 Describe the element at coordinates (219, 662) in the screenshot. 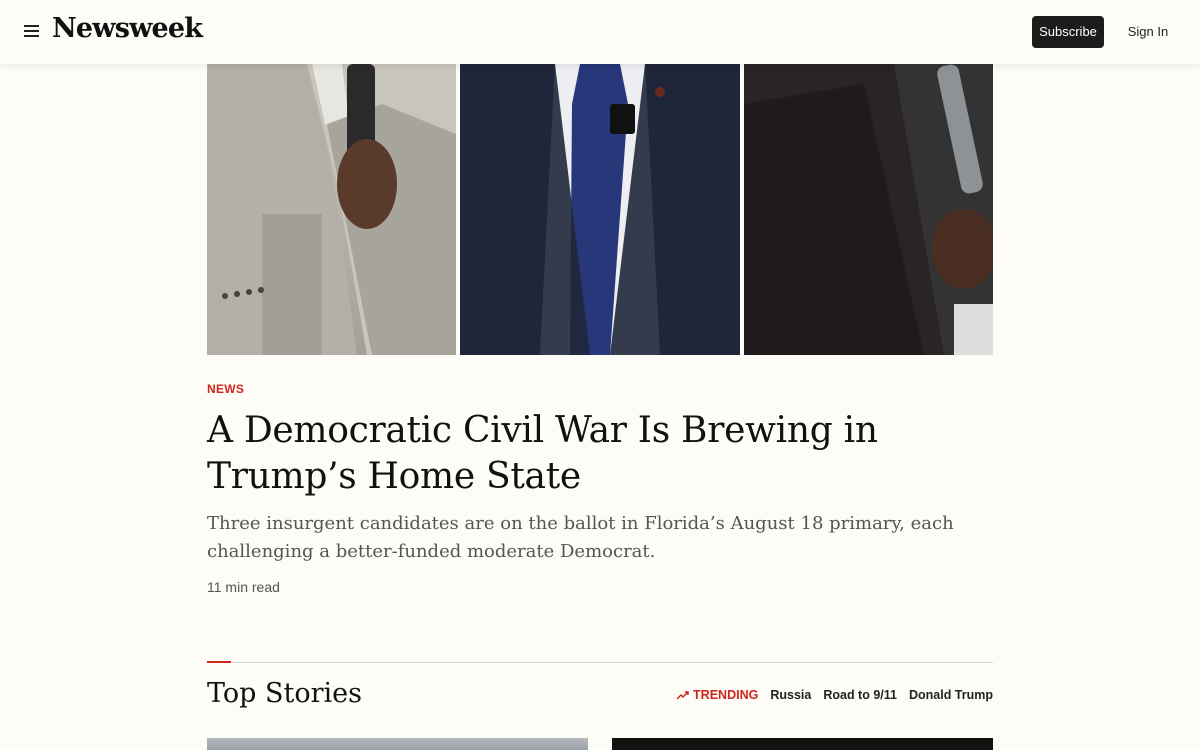

I see `section-divider-accent` at that location.